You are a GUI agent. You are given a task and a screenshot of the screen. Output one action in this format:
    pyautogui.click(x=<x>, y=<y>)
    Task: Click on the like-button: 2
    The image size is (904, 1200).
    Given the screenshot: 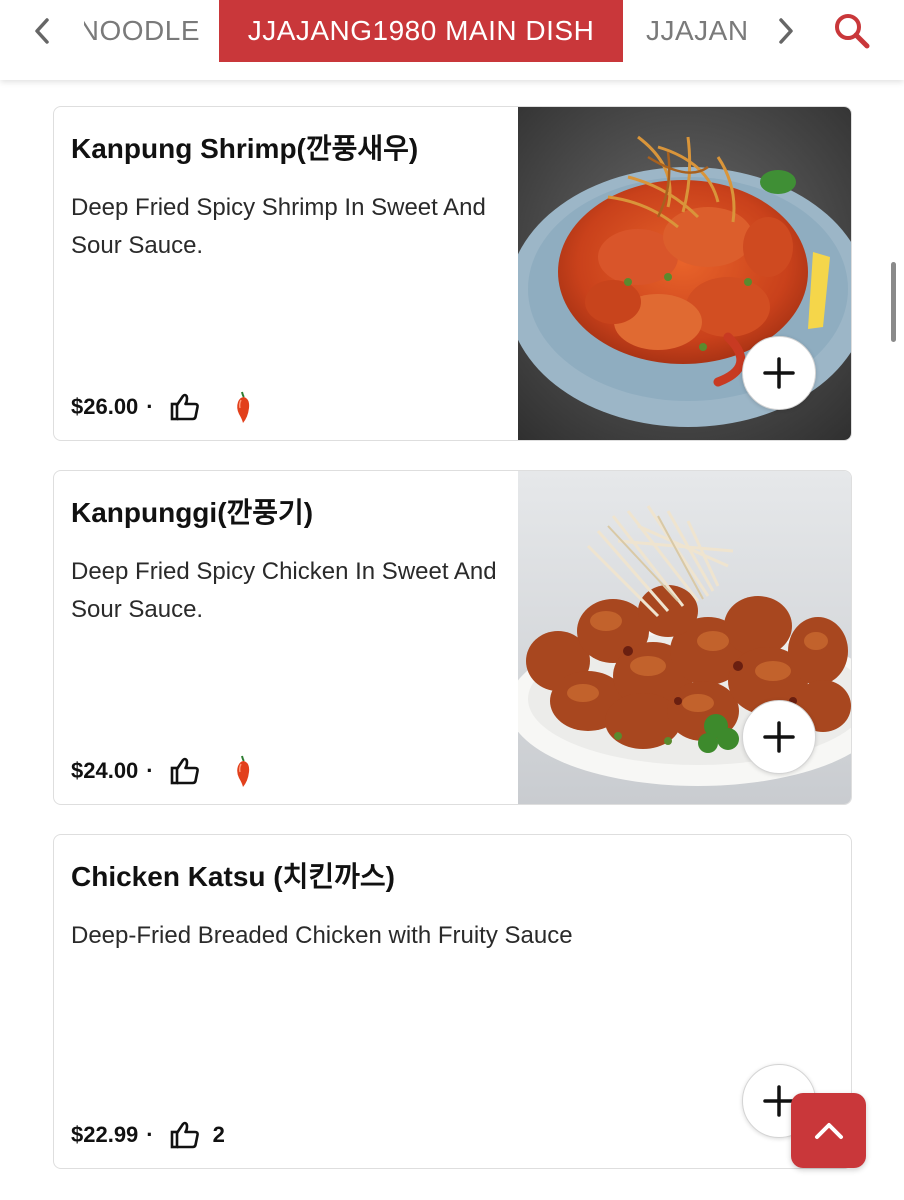 What is the action you would take?
    pyautogui.click(x=197, y=1135)
    